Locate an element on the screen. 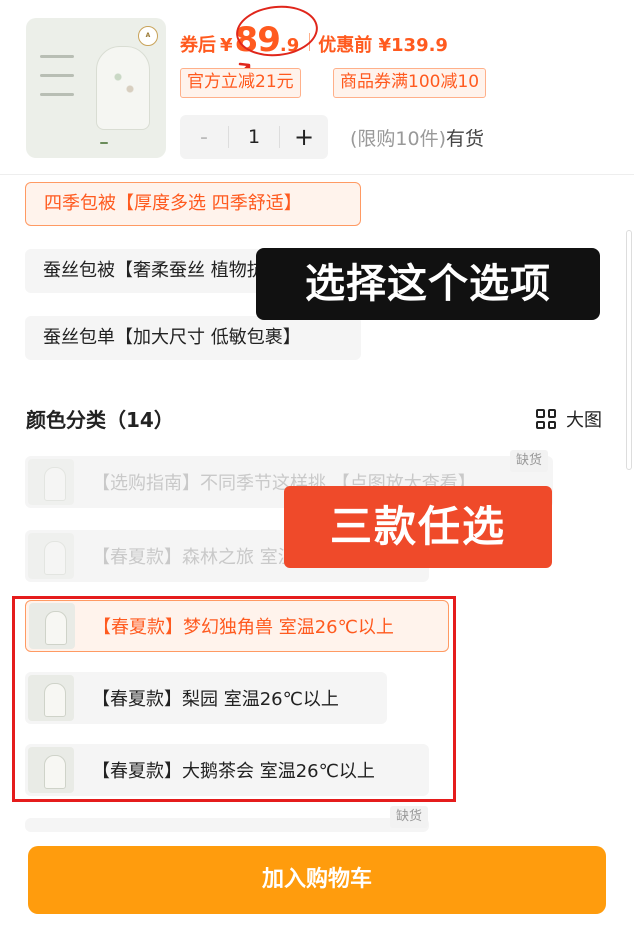  increase-quantity-button: + is located at coordinates (304, 137).